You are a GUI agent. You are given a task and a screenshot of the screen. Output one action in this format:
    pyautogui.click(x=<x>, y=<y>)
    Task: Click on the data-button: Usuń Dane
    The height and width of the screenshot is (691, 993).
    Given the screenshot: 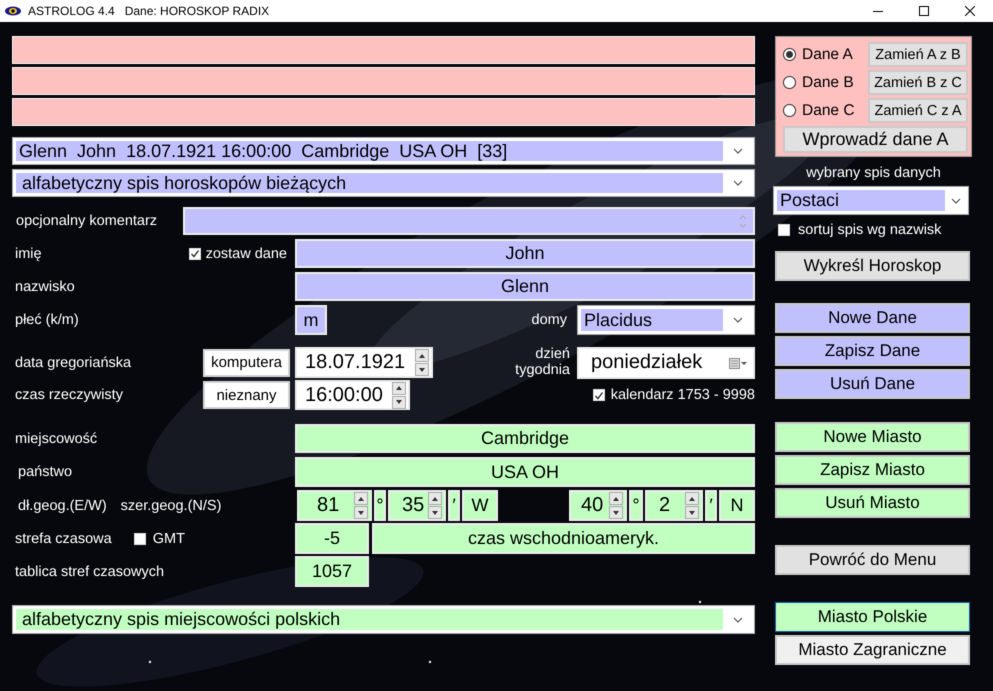 What is the action you would take?
    pyautogui.click(x=872, y=384)
    